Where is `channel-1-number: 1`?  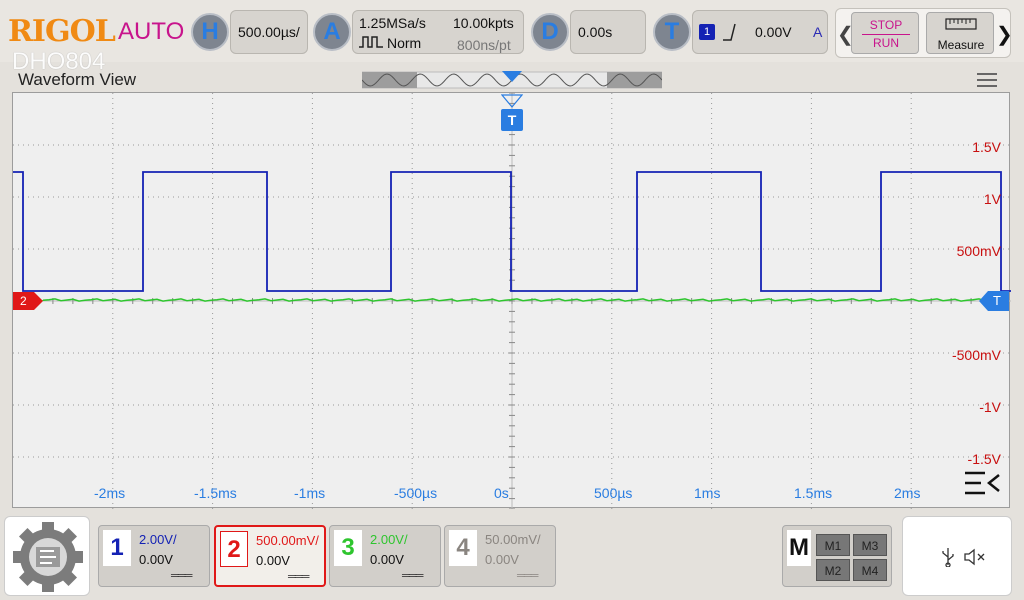
channel-1-number: 1 is located at coordinates (117, 548).